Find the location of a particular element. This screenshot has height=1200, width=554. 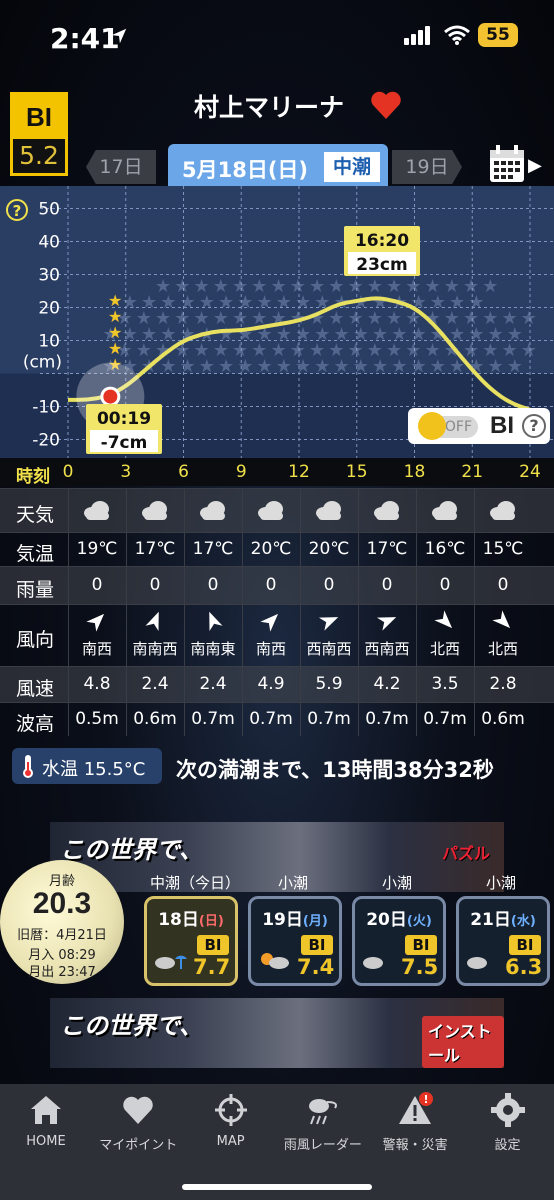

x-tick-label: 24 is located at coordinates (530, 472).